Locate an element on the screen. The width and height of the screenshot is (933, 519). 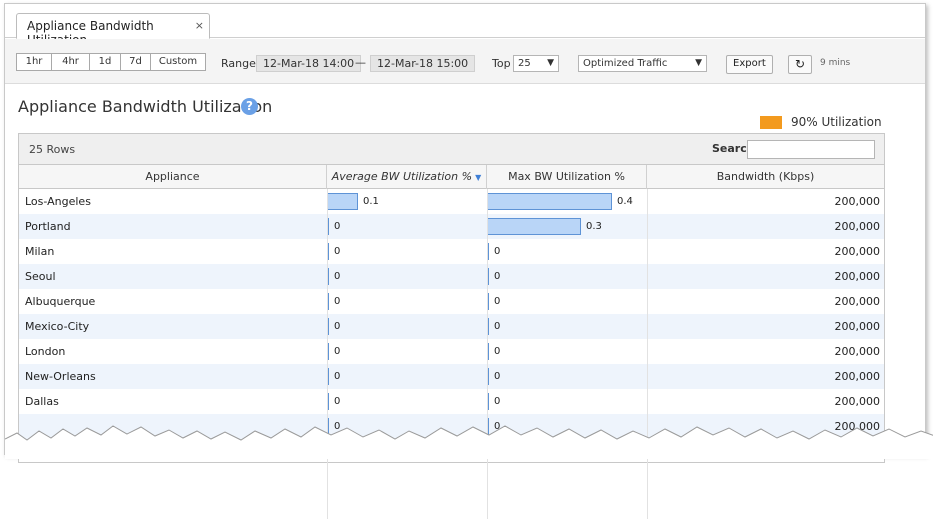
table-row: Mexico-City 0 0 200,000 is located at coordinates (451, 326).